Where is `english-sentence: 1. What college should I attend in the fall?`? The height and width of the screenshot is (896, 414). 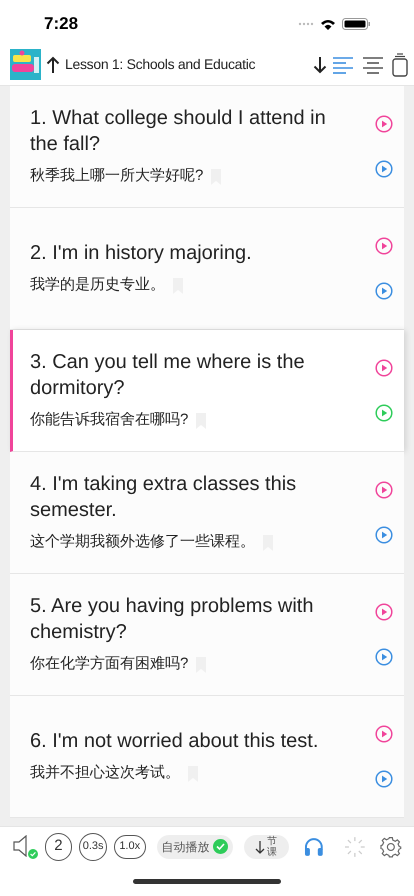
english-sentence: 1. What college should I attend in the fall? is located at coordinates (178, 132).